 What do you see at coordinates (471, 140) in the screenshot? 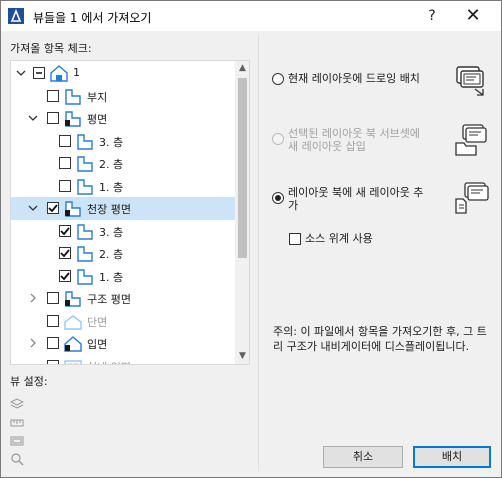
I see `layout-subset-folder-icon` at bounding box center [471, 140].